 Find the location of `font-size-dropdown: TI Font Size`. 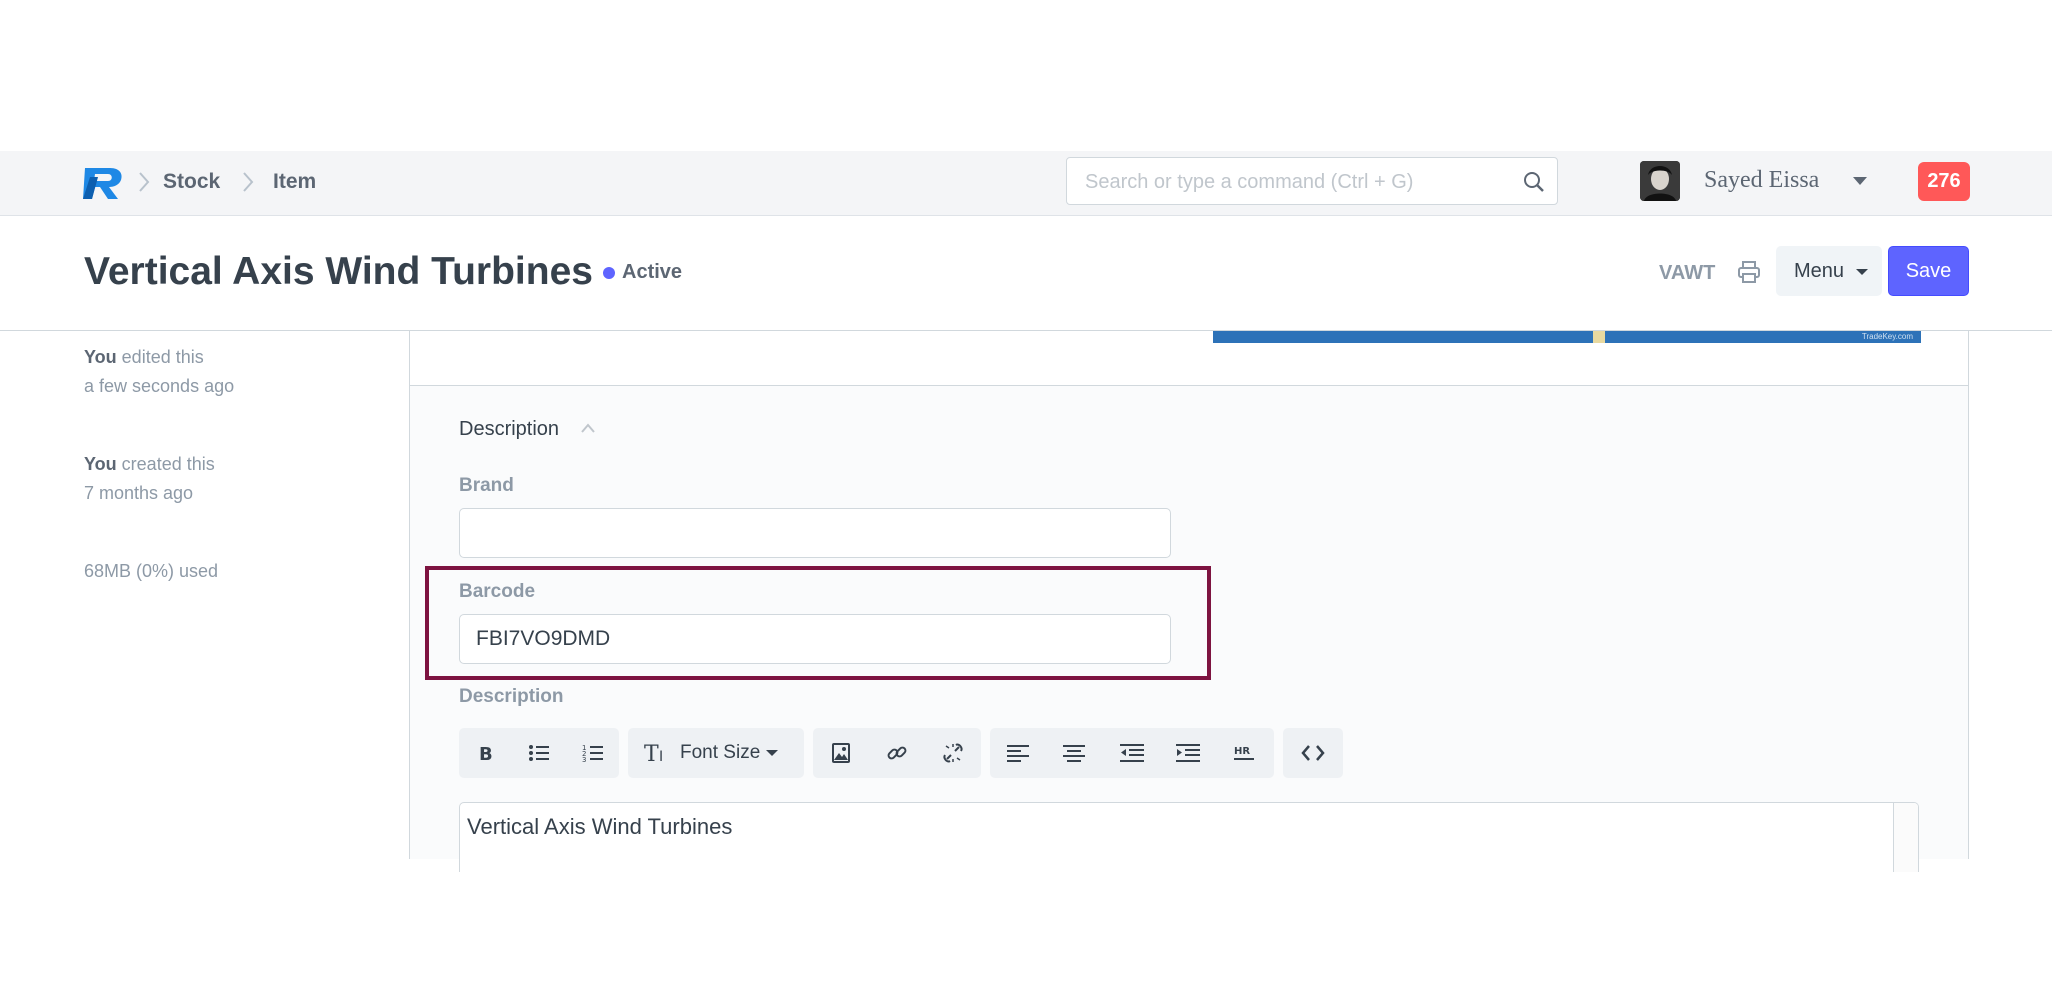

font-size-dropdown: TI Font Size is located at coordinates (716, 753).